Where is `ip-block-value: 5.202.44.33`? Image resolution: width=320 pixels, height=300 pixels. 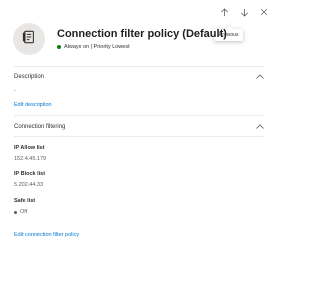
ip-block-value: 5.202.44.33 is located at coordinates (29, 185).